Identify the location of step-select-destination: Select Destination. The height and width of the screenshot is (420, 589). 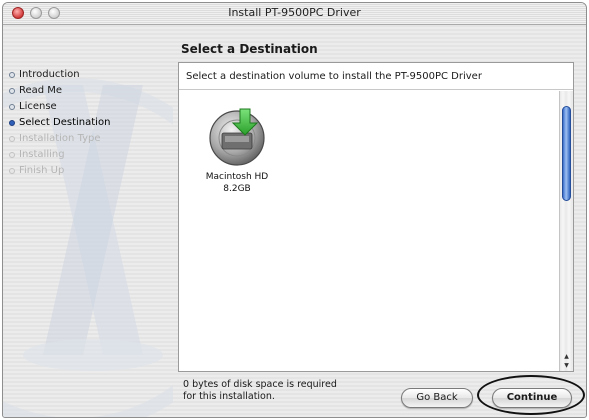
(59, 123).